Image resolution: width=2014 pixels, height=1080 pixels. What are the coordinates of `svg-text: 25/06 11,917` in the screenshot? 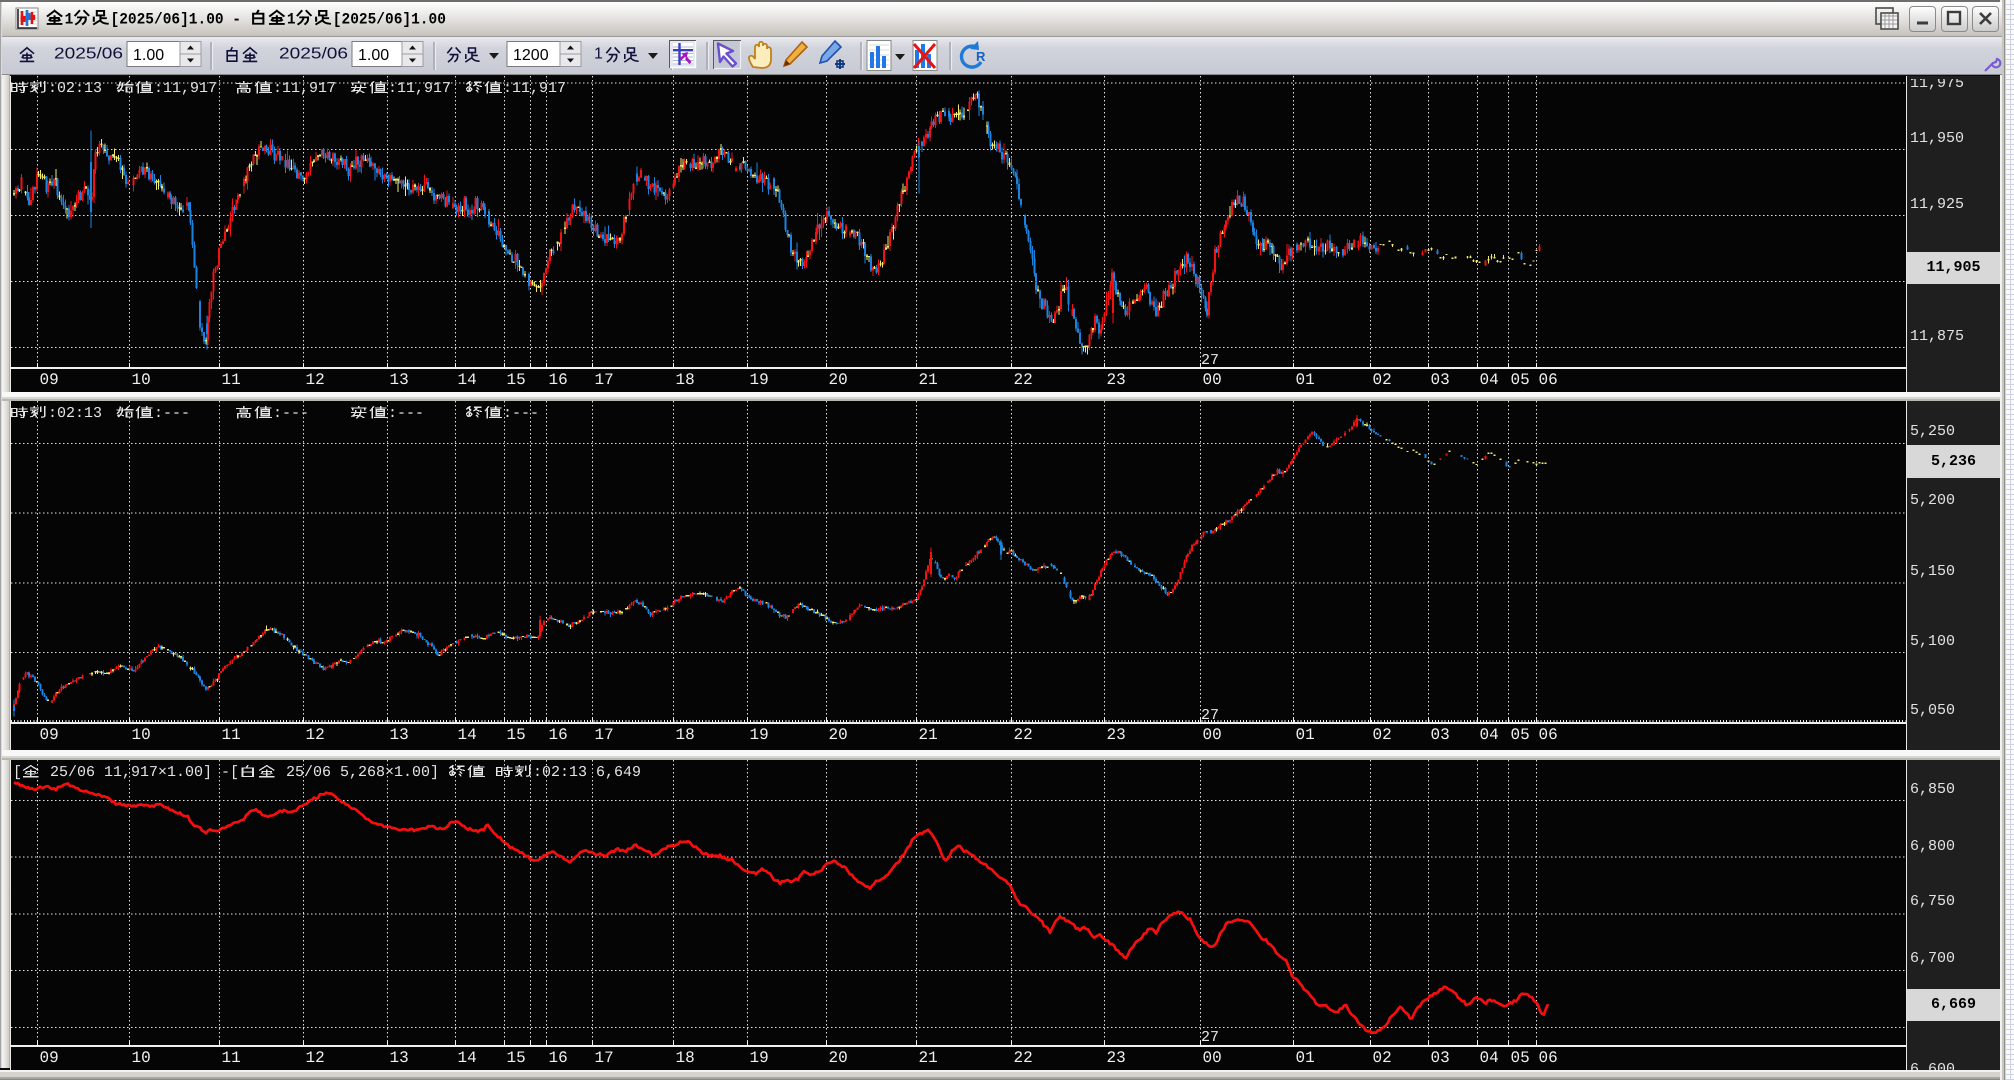 It's located at (99, 772).